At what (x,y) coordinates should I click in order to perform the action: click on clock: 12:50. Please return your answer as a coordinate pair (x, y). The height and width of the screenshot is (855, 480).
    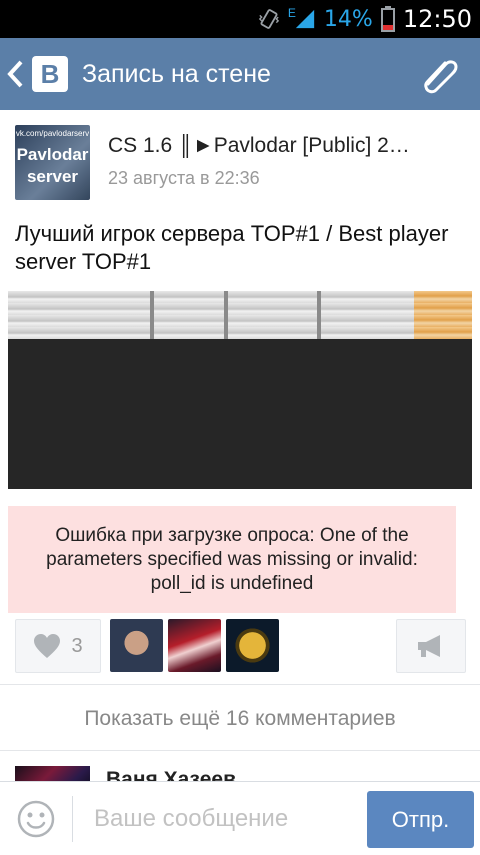
    Looking at the image, I should click on (437, 19).